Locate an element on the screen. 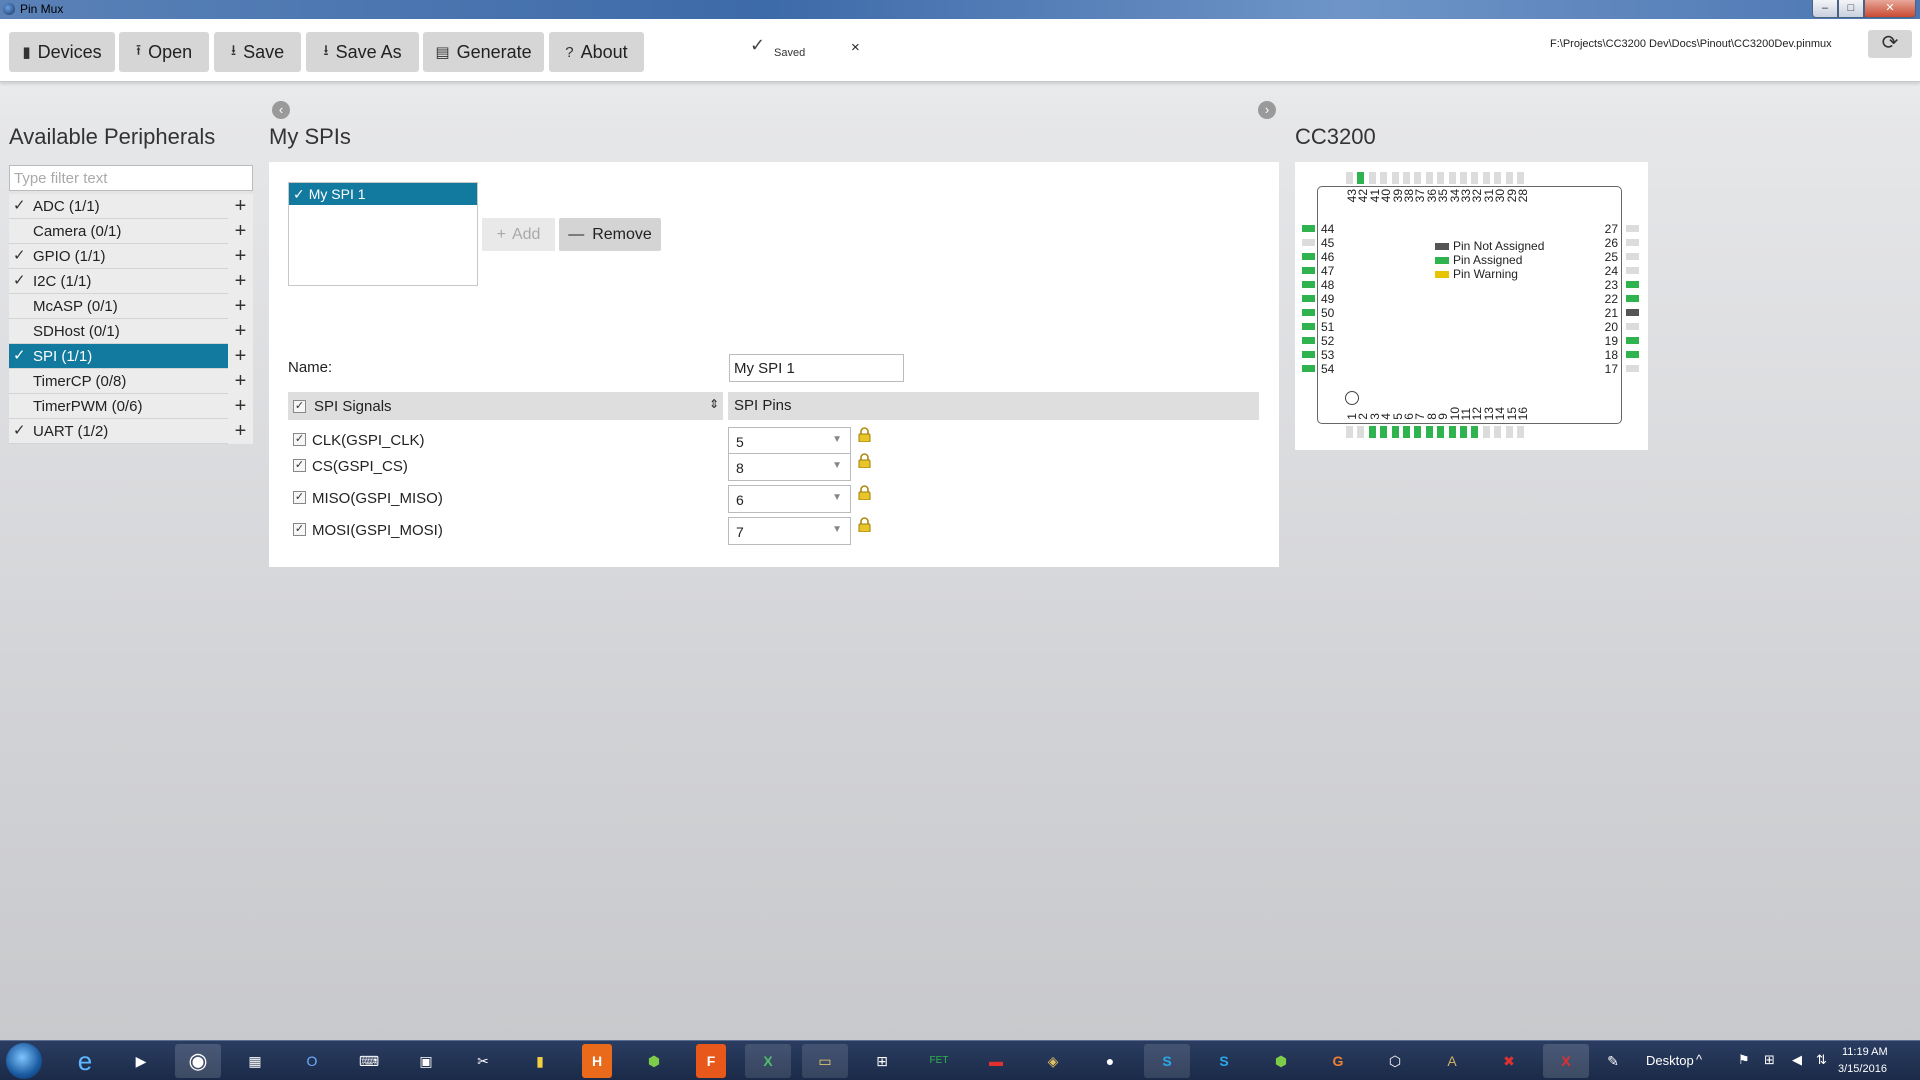 This screenshot has width=1920, height=1080. outlook-icon: O is located at coordinates (312, 1061).